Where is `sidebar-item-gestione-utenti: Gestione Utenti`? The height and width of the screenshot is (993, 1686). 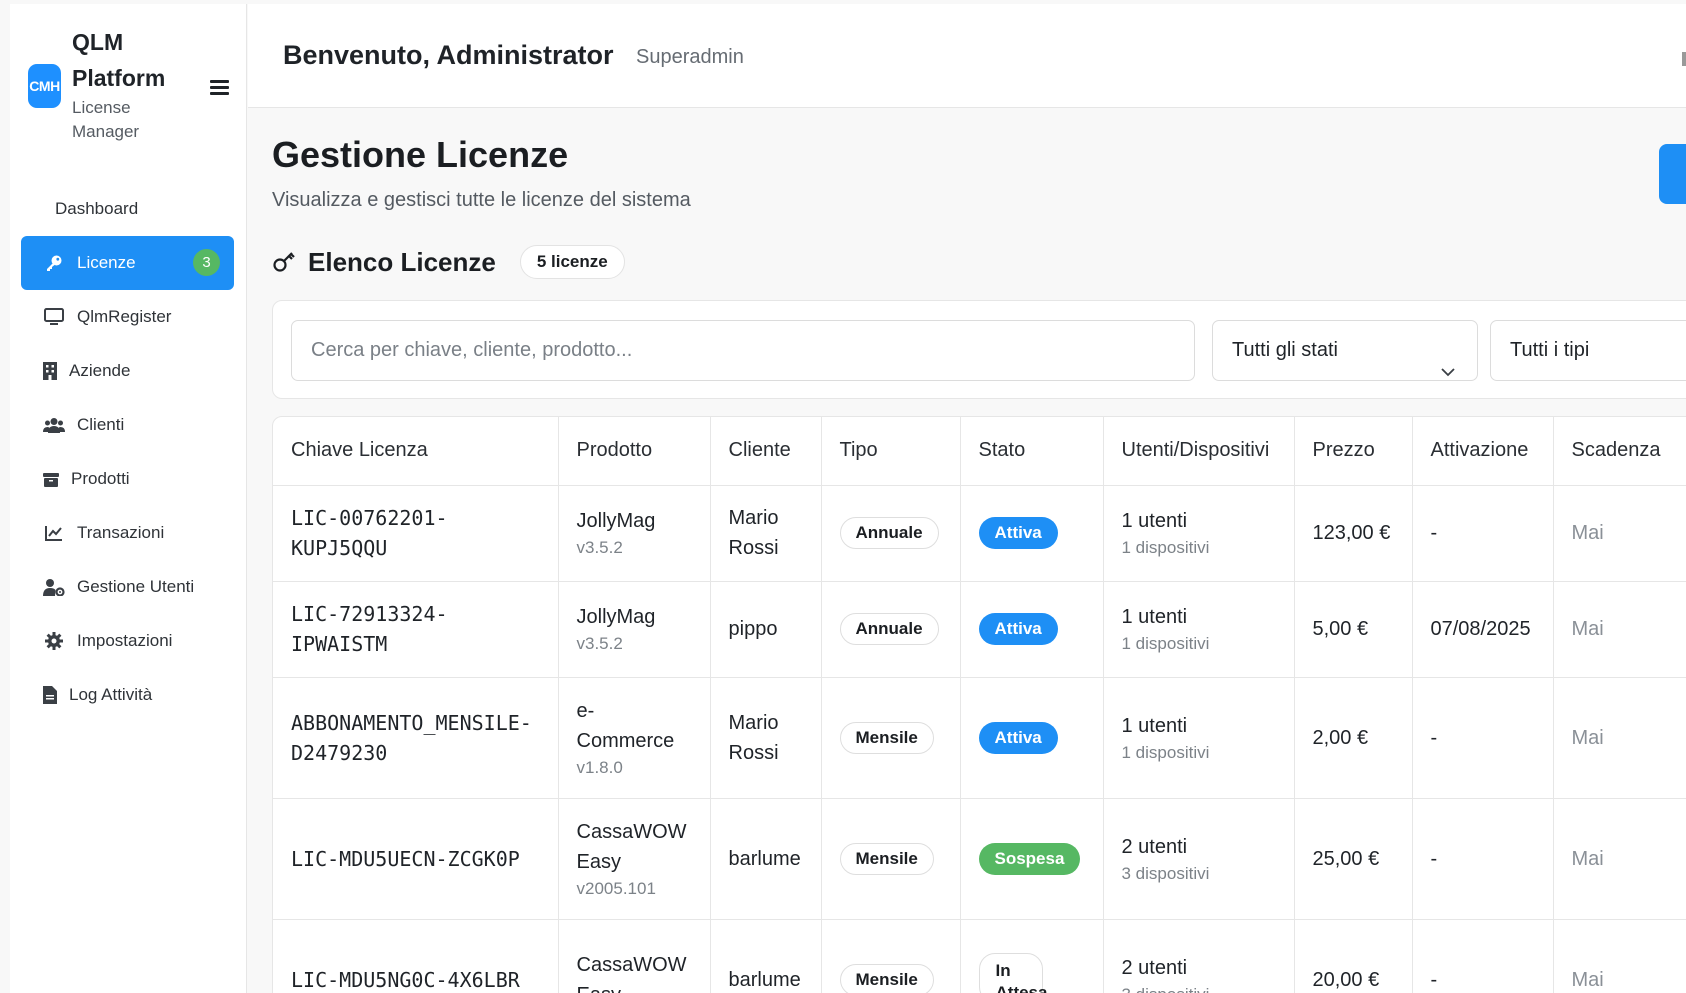 sidebar-item-gestione-utenti: Gestione Utenti is located at coordinates (127, 587).